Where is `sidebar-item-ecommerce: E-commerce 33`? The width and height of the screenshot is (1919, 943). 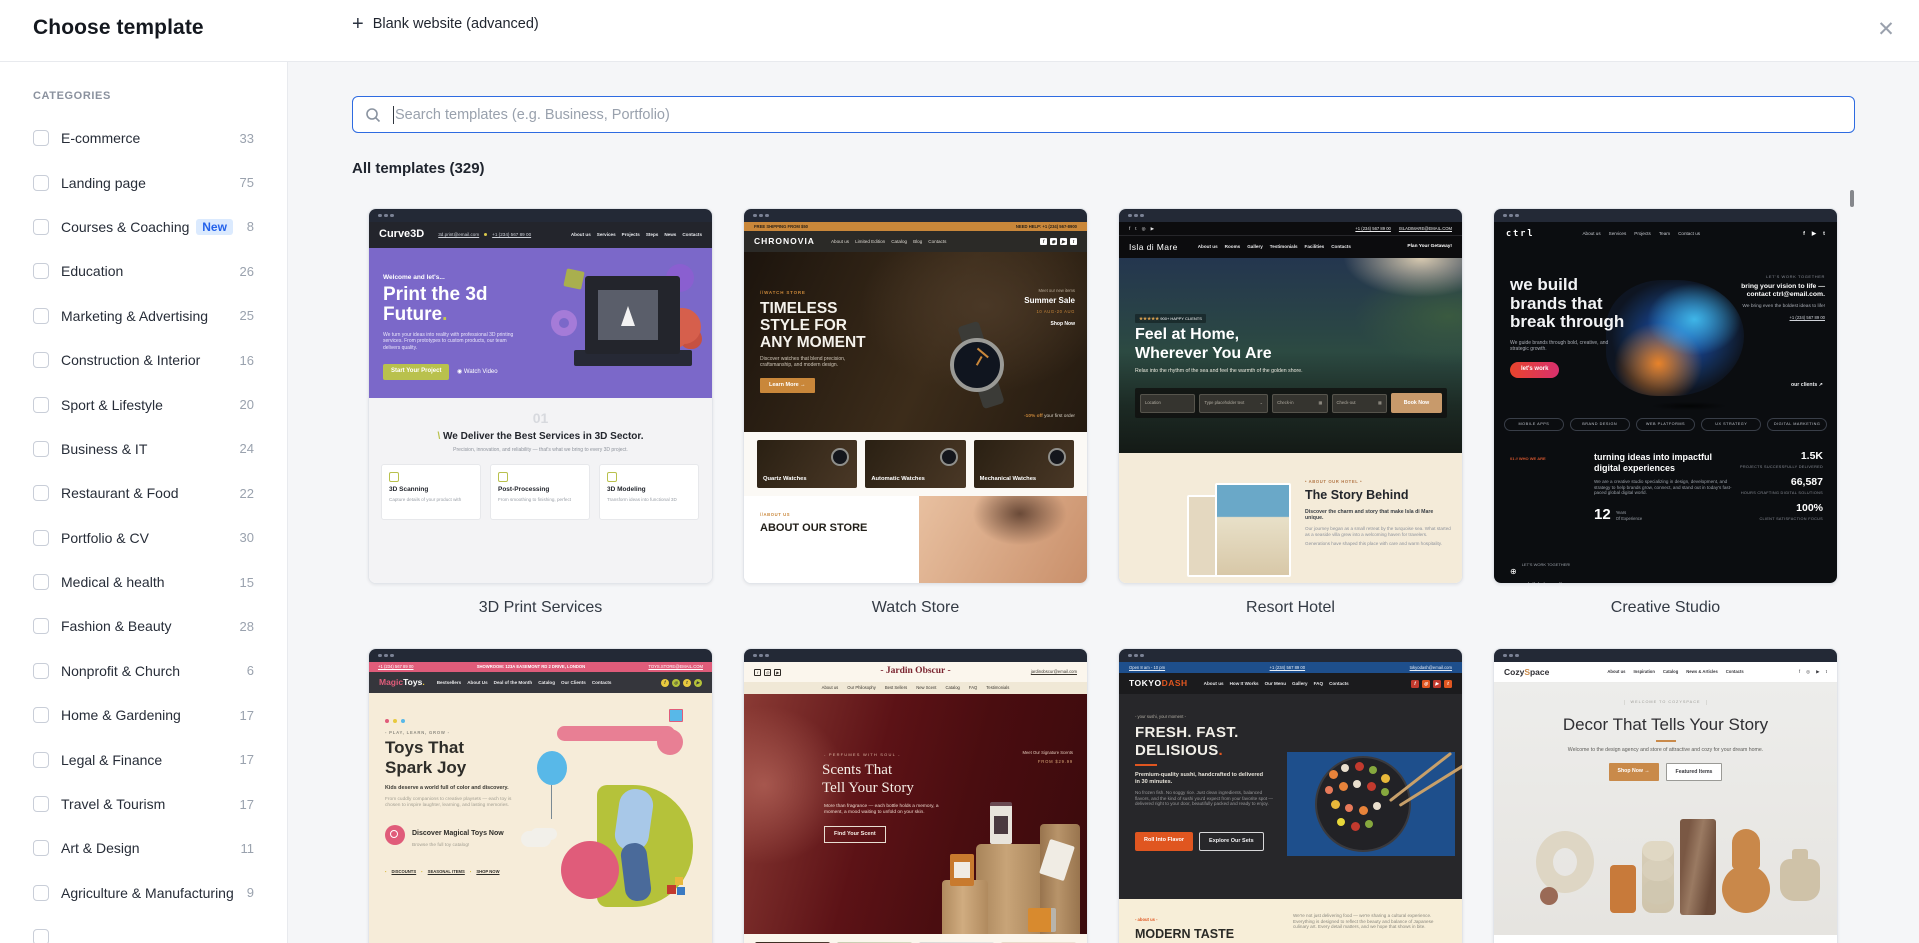
sidebar-item-ecommerce: E-commerce 33 is located at coordinates (143, 138).